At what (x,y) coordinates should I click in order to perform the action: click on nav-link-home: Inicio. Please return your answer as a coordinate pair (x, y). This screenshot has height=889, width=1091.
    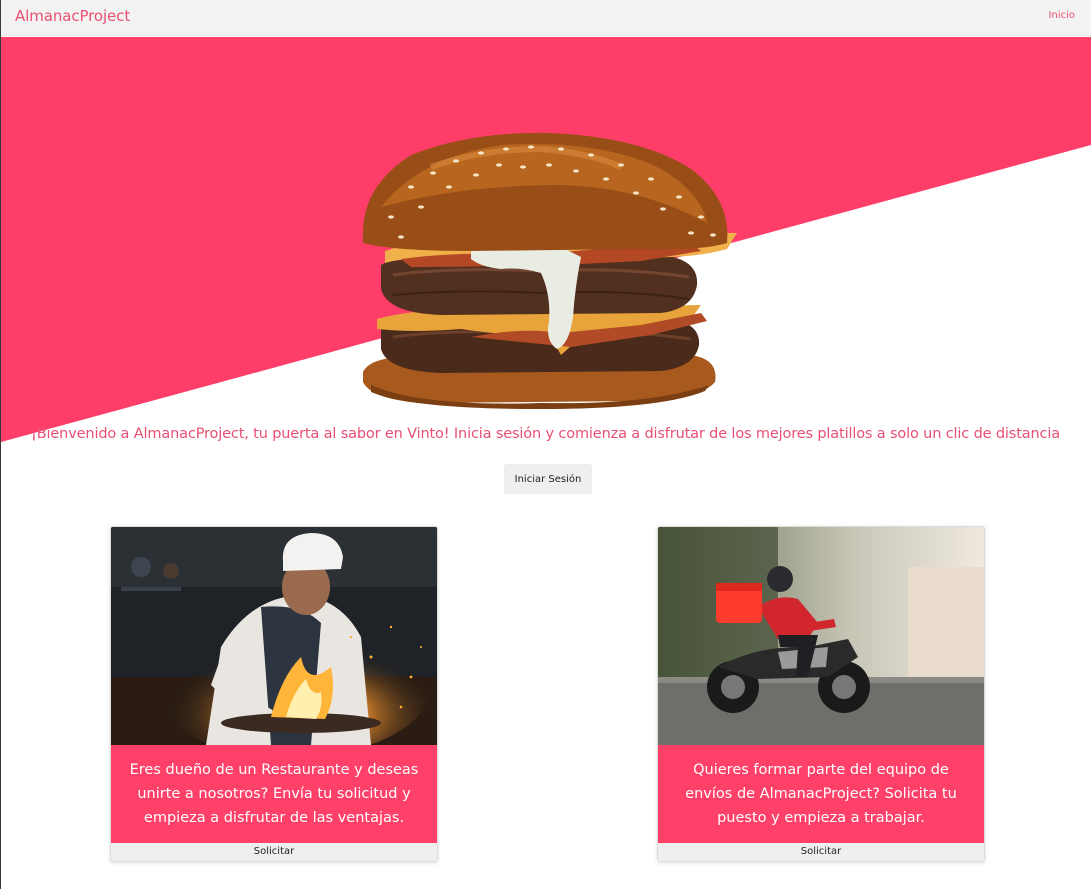
    Looking at the image, I should click on (1062, 15).